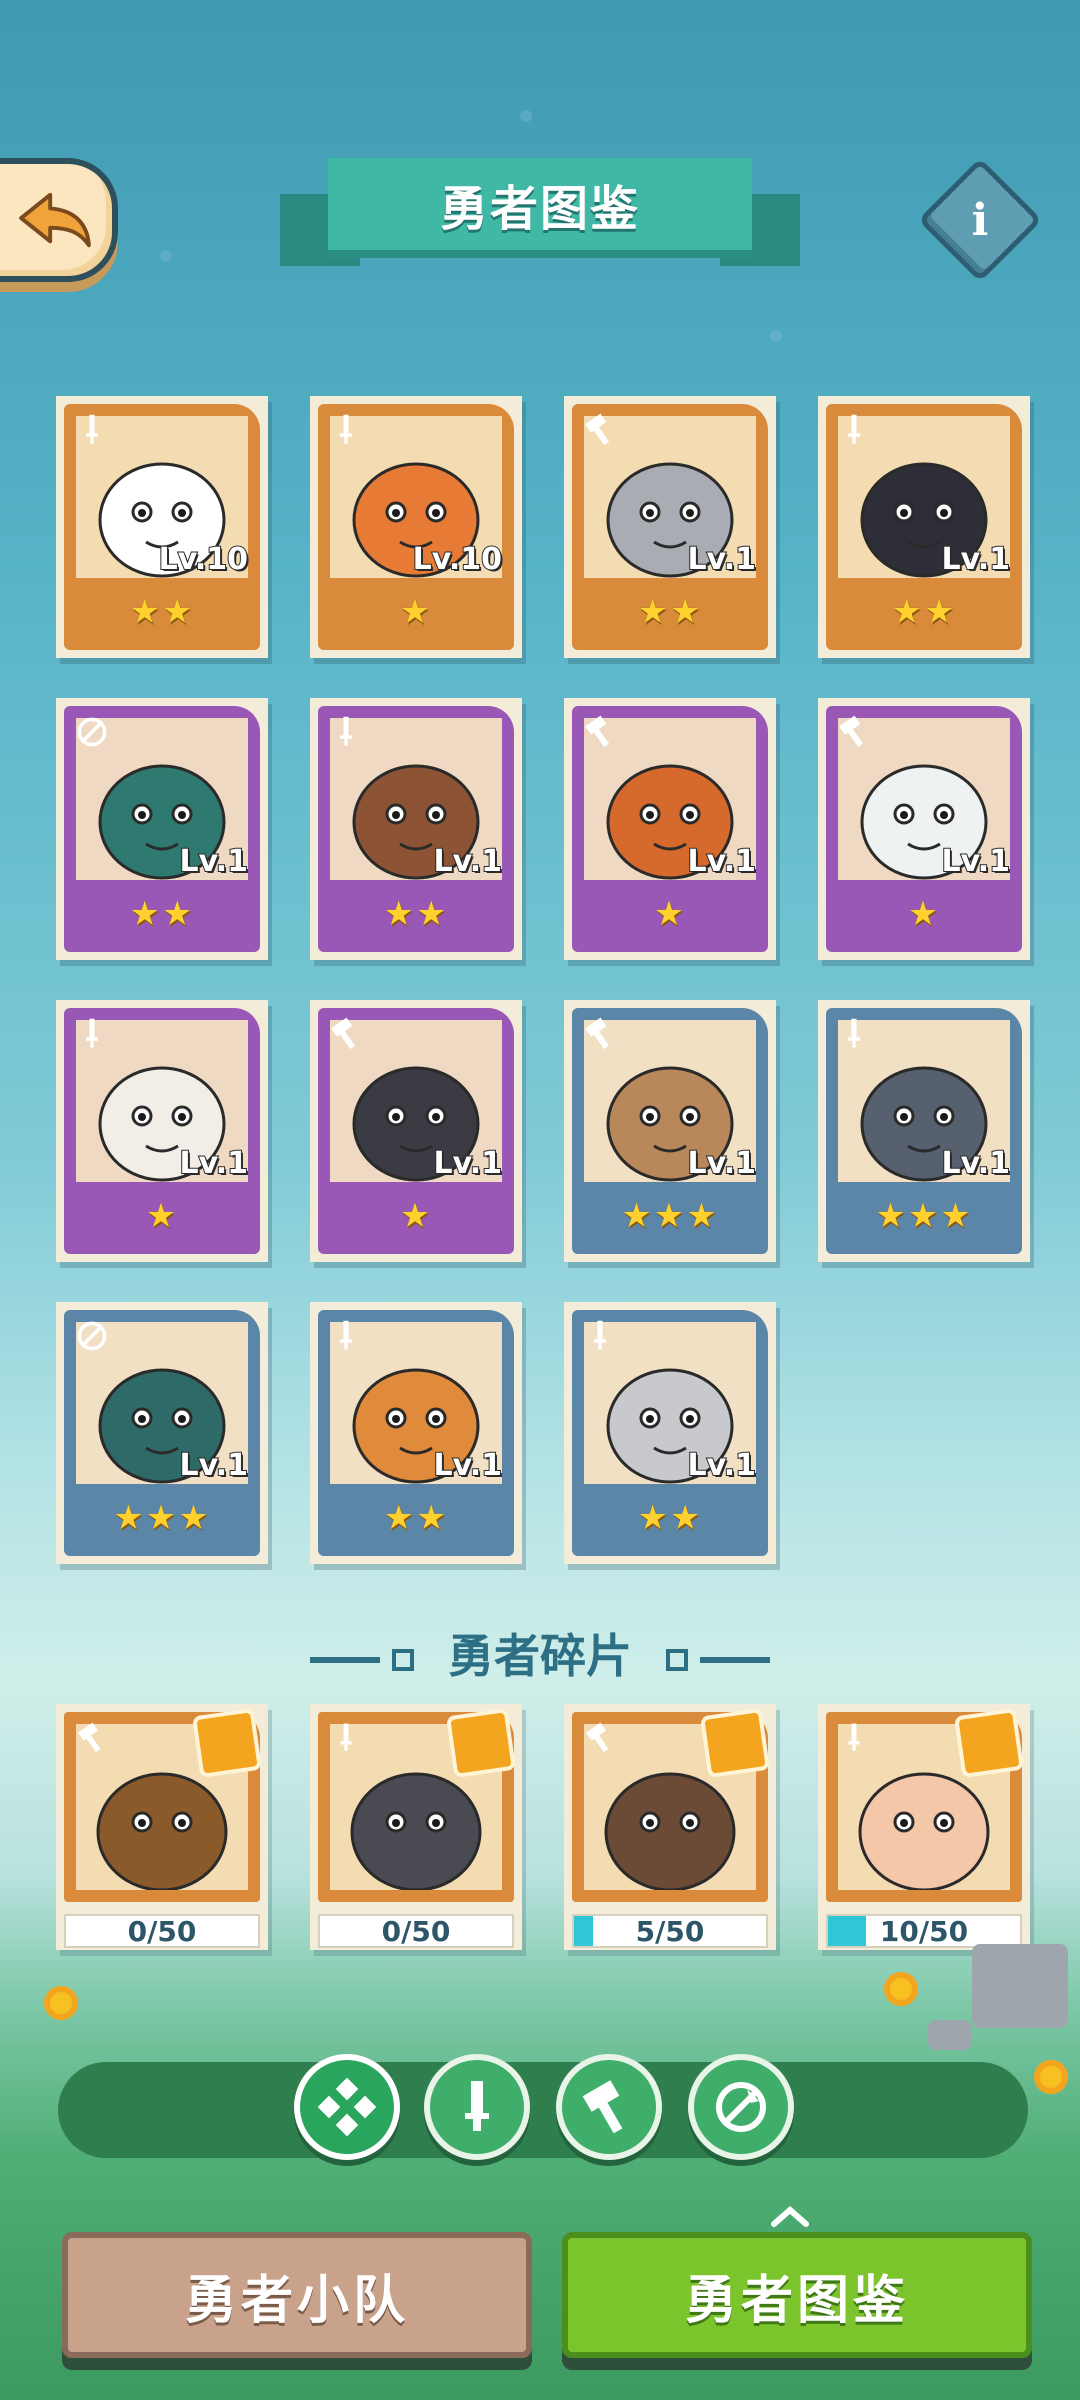 The height and width of the screenshot is (2400, 1080). Describe the element at coordinates (540, 1653) in the screenshot. I see `shards-section-title: 勇者碎片` at that location.